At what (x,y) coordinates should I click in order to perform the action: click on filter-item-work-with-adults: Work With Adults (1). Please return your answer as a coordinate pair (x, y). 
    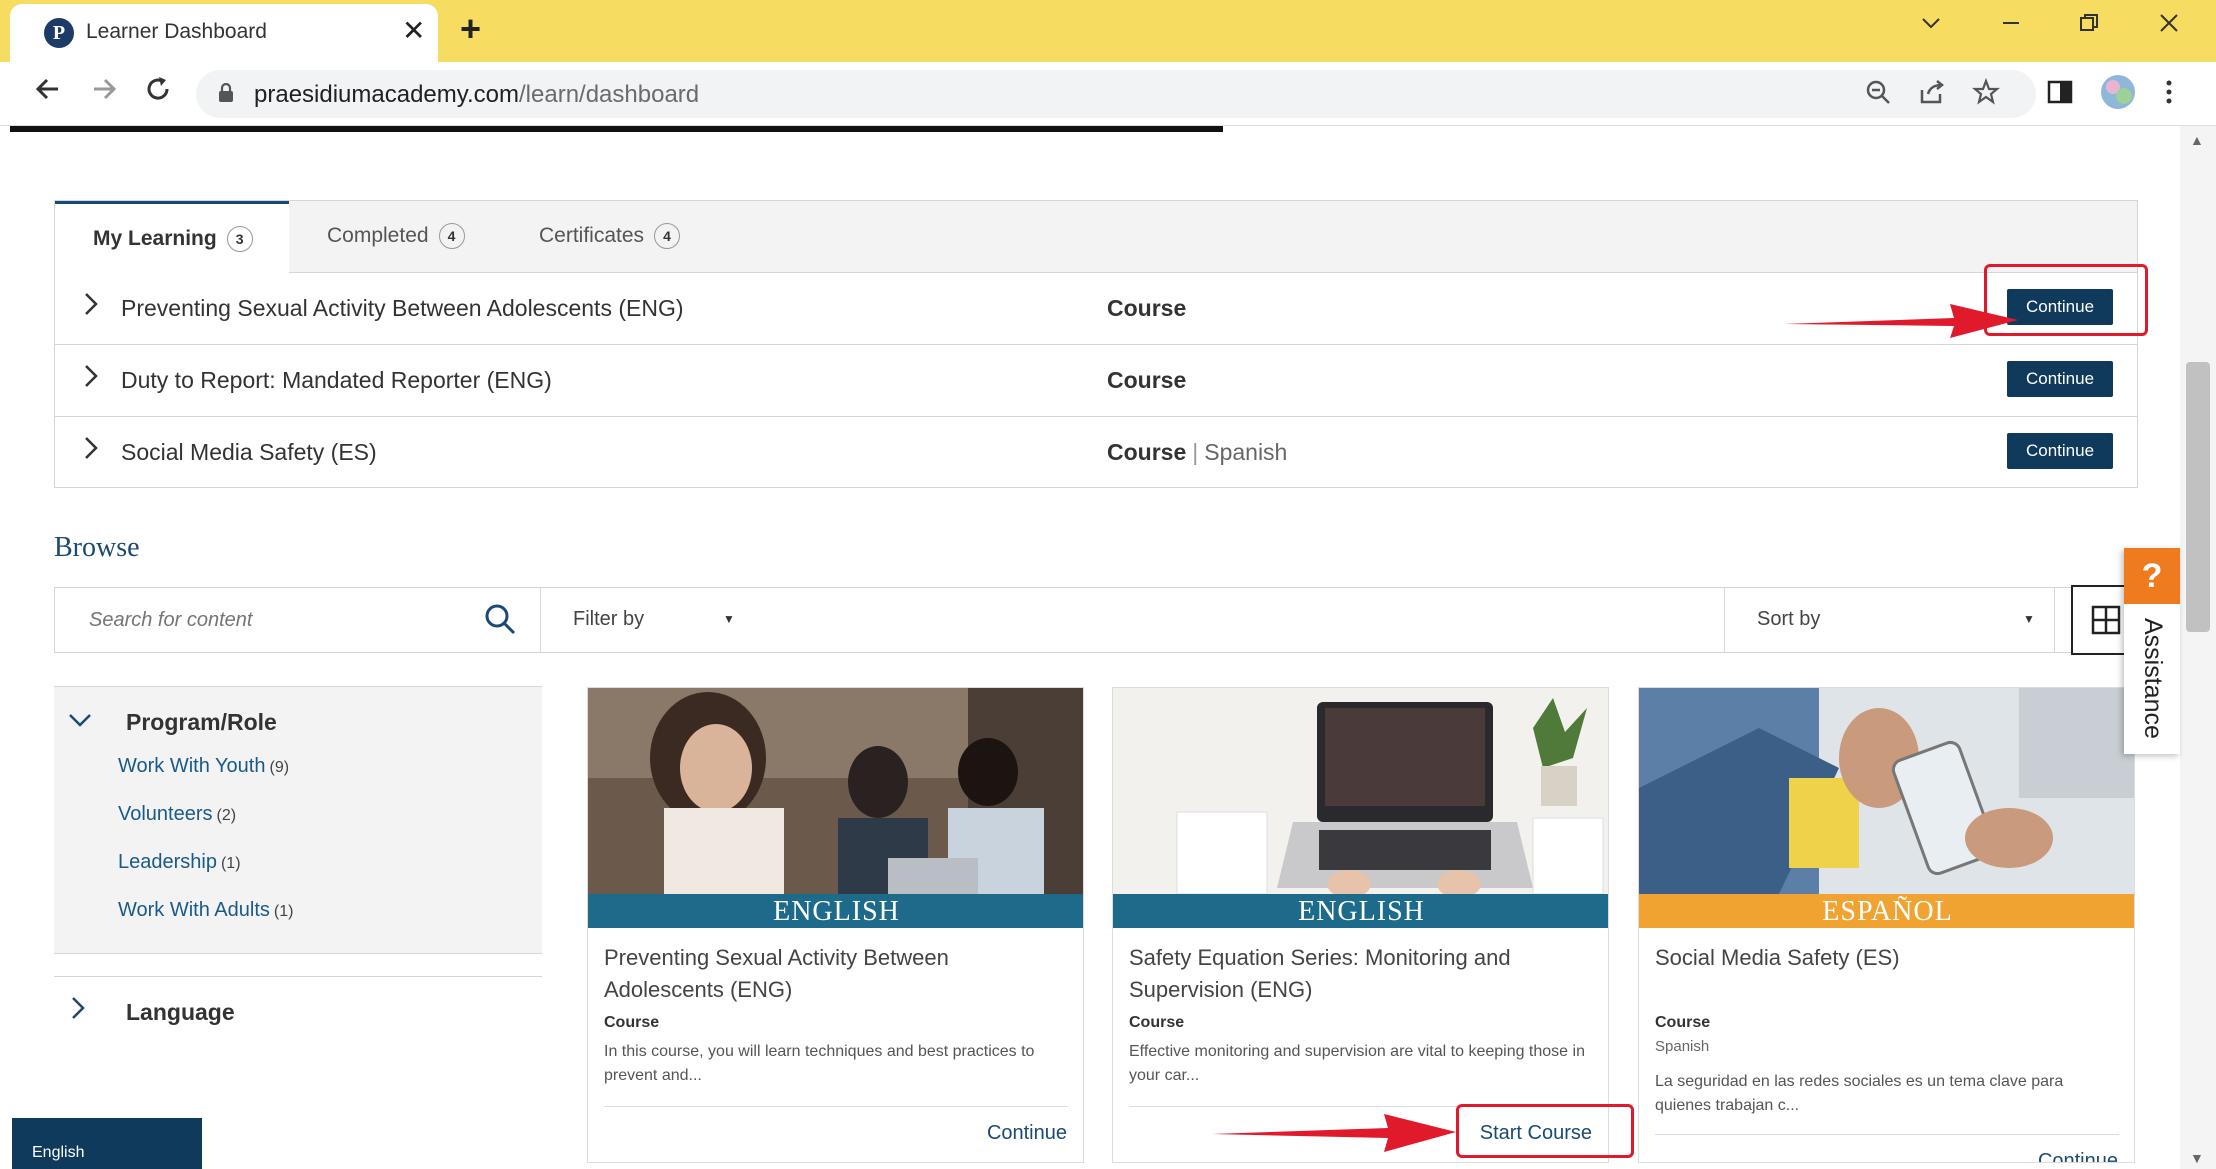
    Looking at the image, I should click on (205, 910).